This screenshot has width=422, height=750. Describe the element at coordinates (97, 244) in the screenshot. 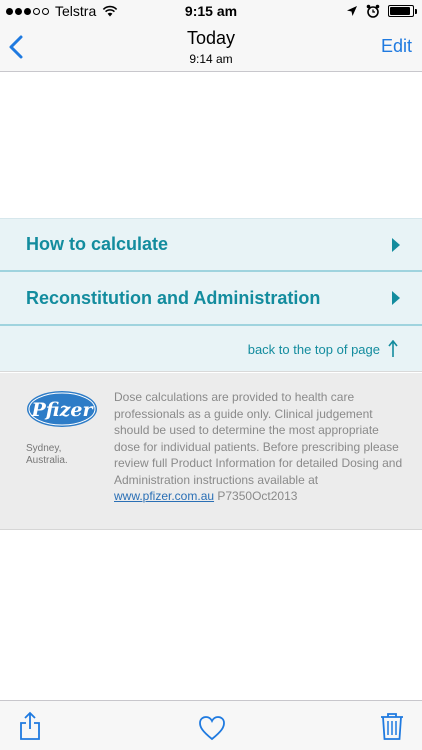

I see `section-label: How to calculate` at that location.